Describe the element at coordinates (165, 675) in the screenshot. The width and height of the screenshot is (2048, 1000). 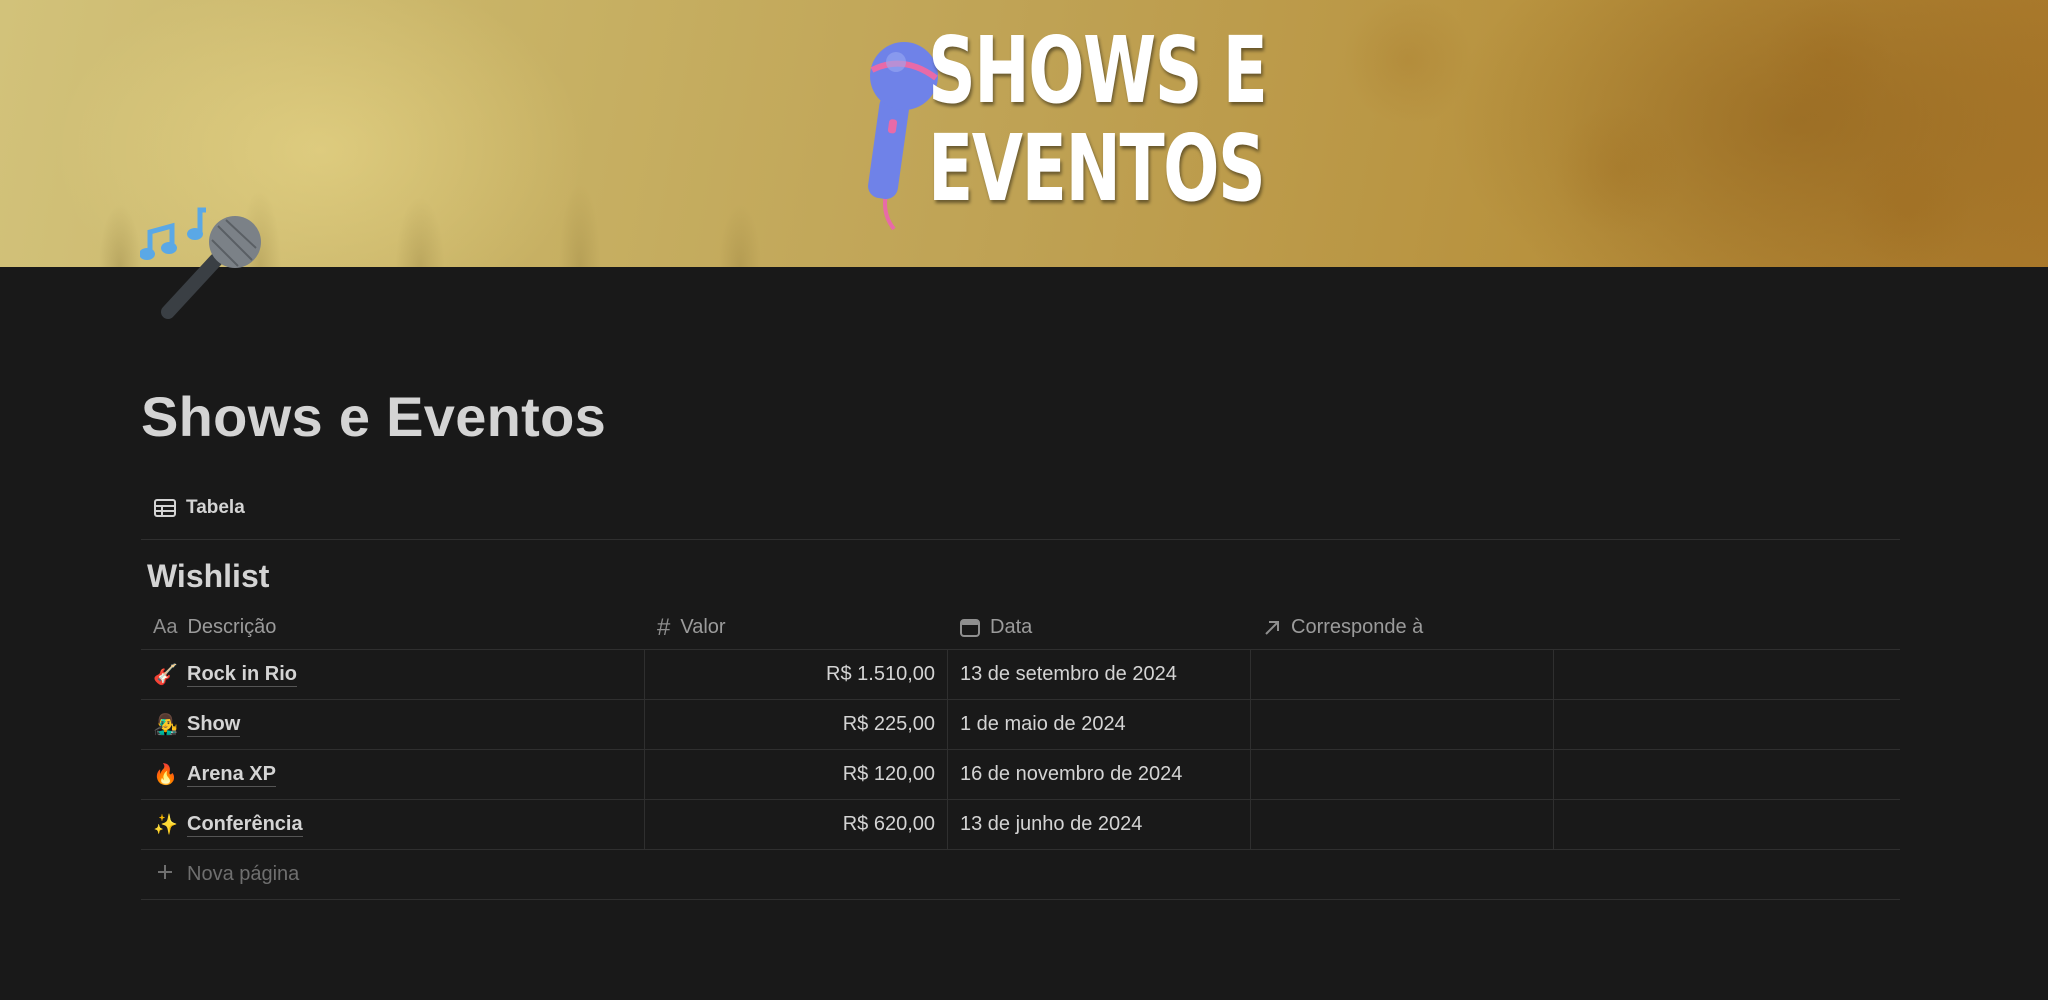
I see `guitar-icon: 🎸` at that location.